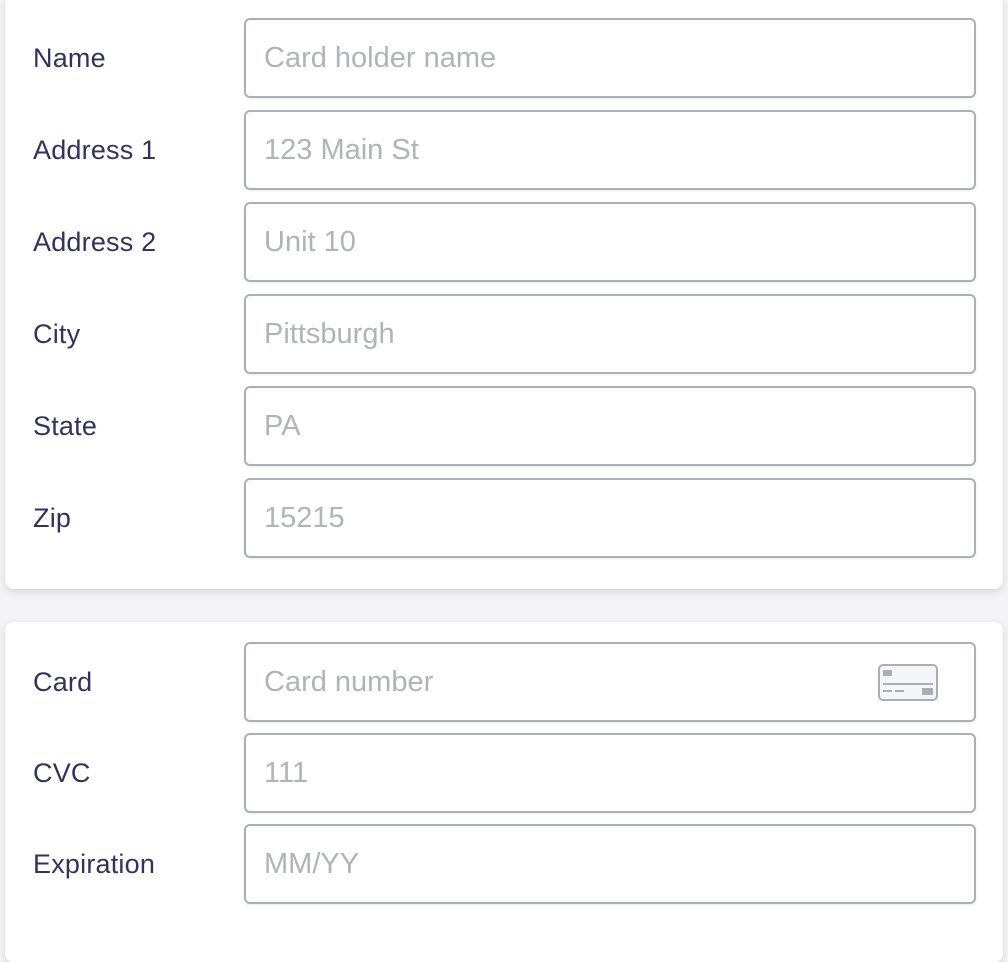 The width and height of the screenshot is (1008, 962). I want to click on expiration-row: Expiration, so click(504, 864).